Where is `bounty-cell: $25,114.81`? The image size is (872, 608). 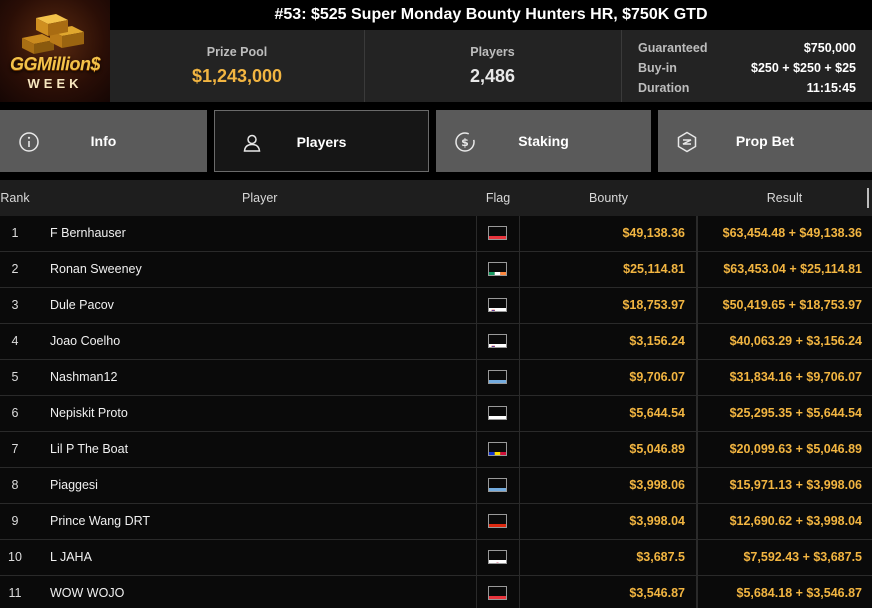 bounty-cell: $25,114.81 is located at coordinates (654, 269).